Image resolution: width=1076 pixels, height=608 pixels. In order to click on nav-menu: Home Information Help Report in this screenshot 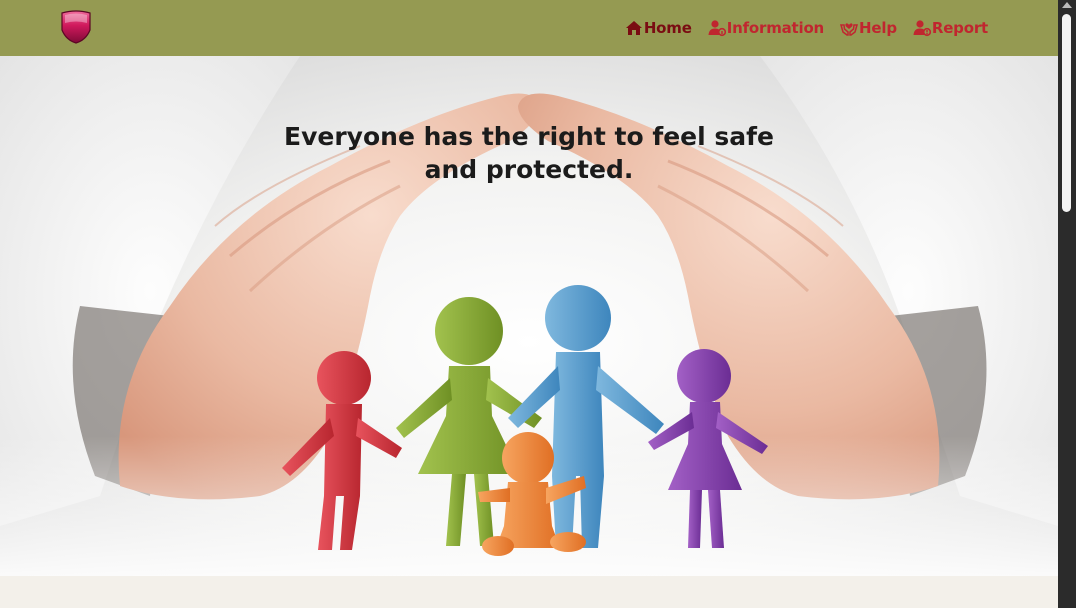, I will do `click(806, 28)`.